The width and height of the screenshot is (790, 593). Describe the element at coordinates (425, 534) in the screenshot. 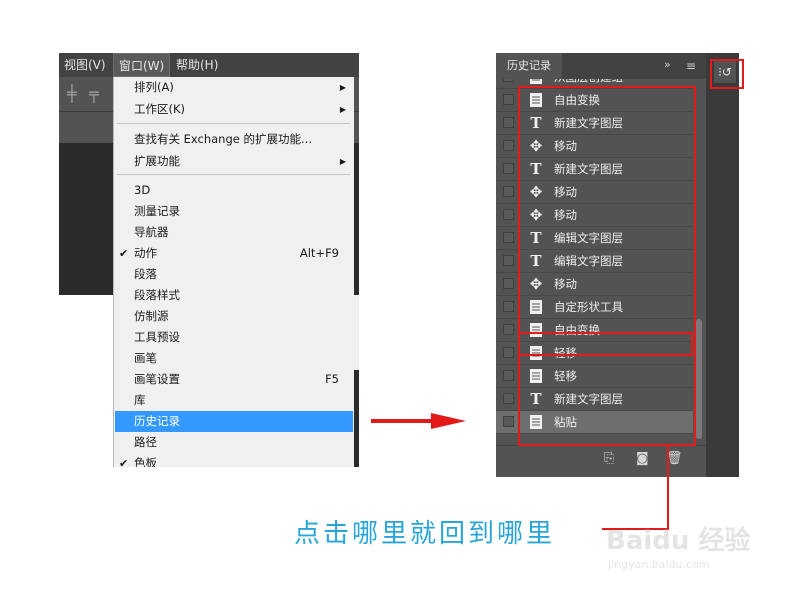

I see `caption-text: 点击哪里就回到哪里` at that location.